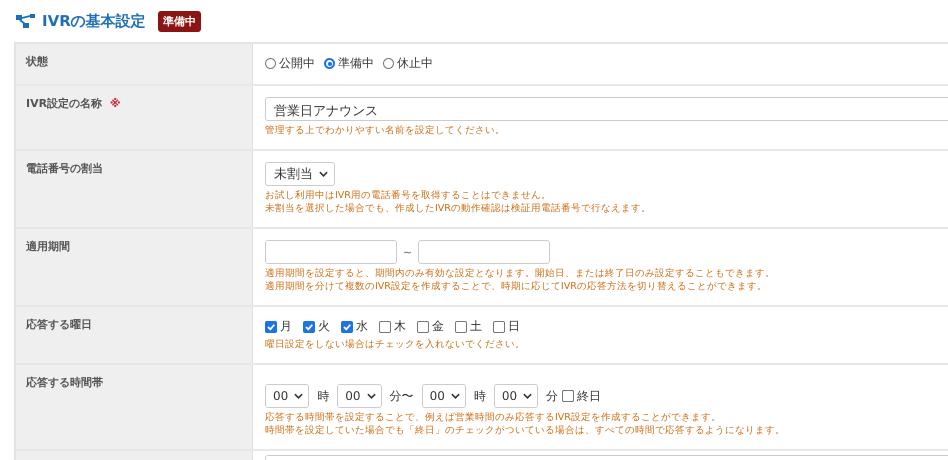  What do you see at coordinates (484, 252) in the screenshot?
I see `end-date-field` at bounding box center [484, 252].